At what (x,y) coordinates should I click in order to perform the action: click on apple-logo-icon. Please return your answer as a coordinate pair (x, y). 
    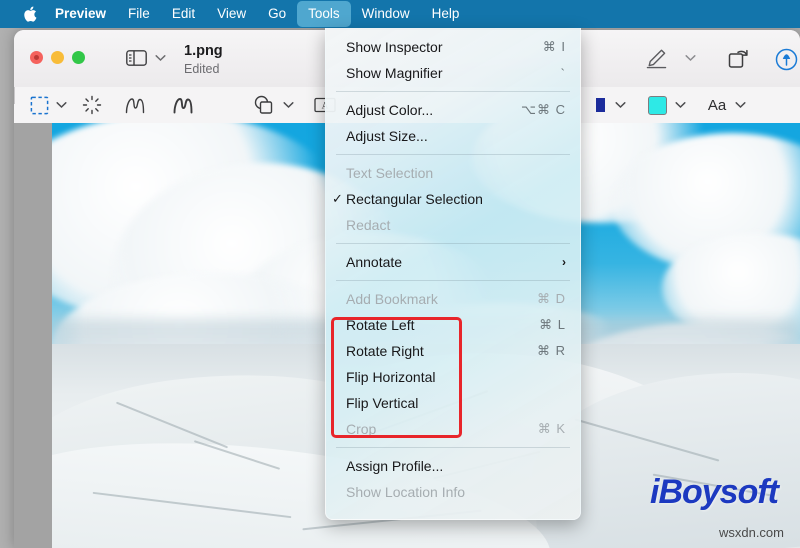
    Looking at the image, I should click on (22, 14).